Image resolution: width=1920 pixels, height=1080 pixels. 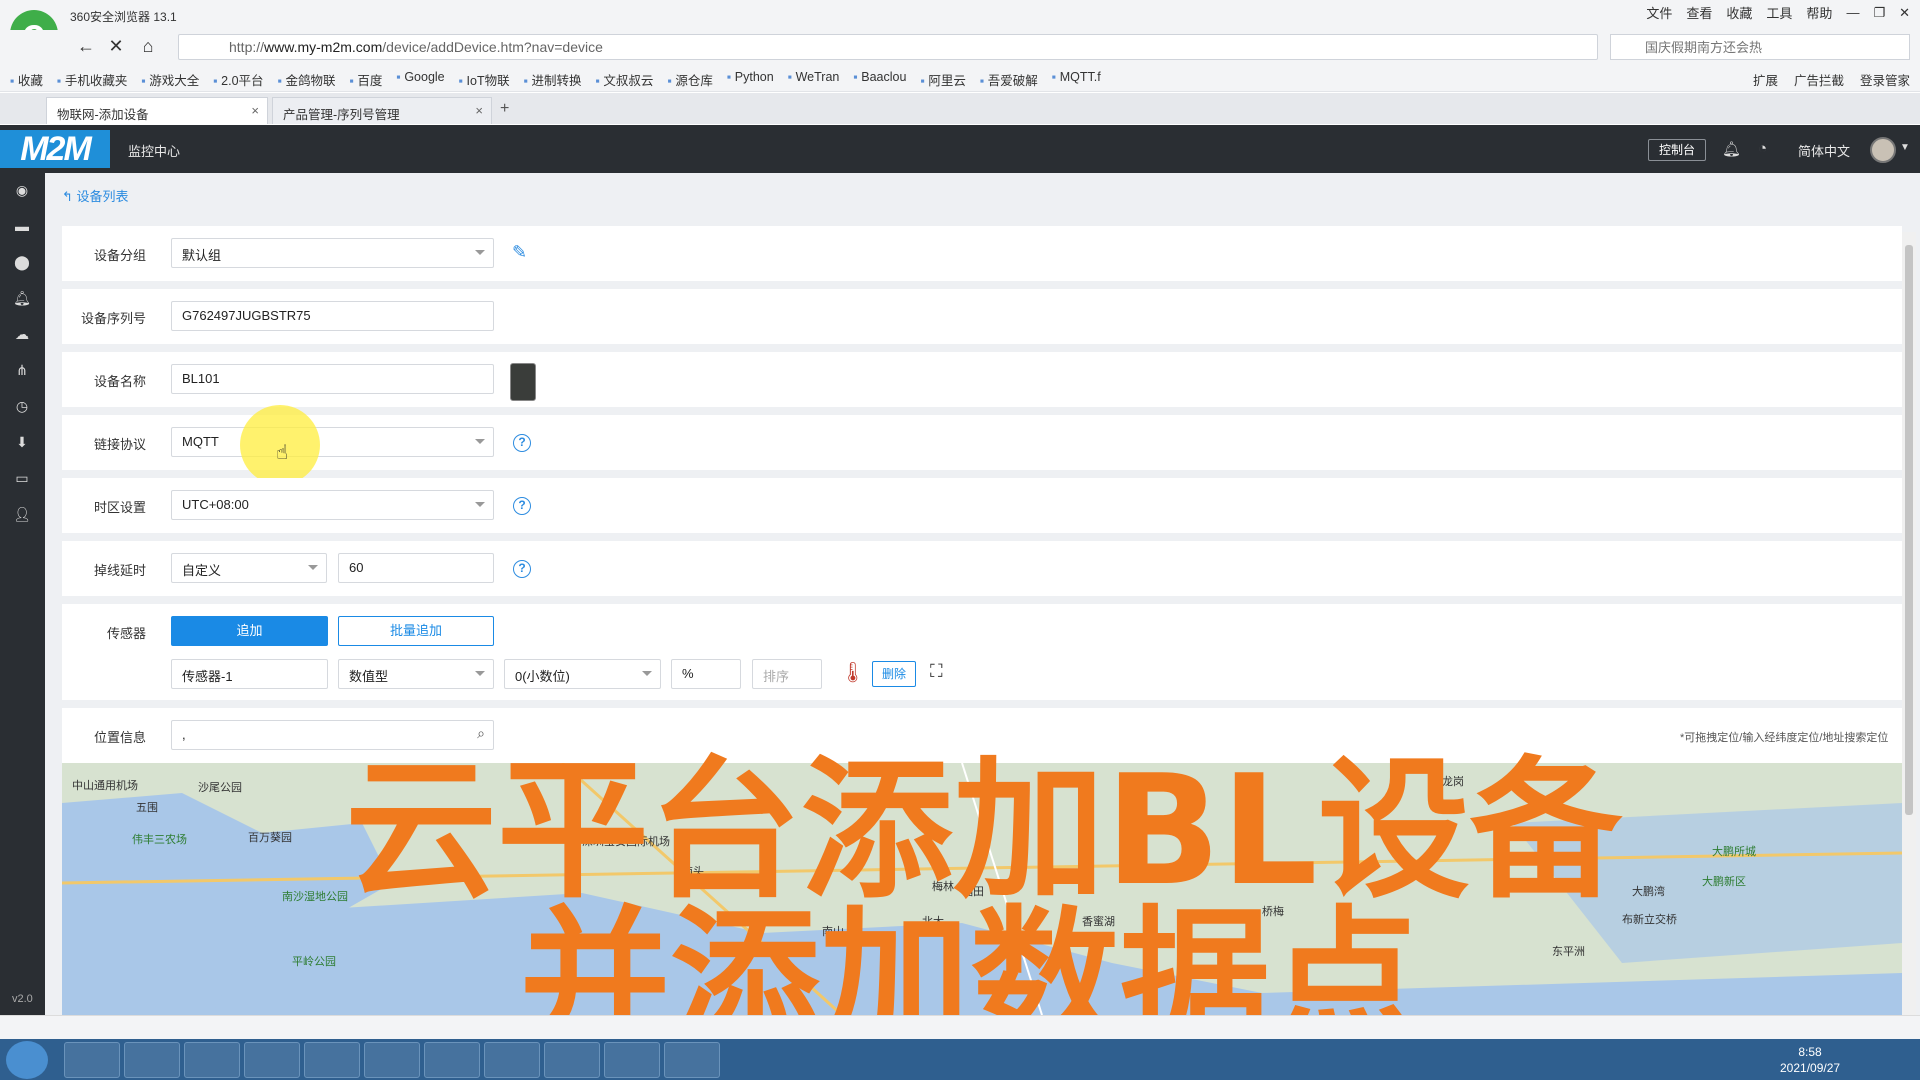 I want to click on maximize-icon: ❐, so click(x=1879, y=13).